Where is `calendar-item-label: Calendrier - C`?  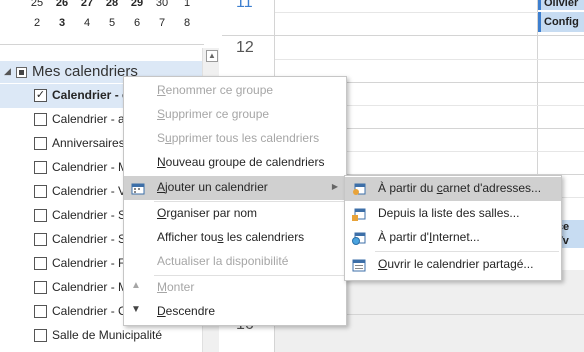 calendar-item-label: Calendrier - C is located at coordinates (89, 311).